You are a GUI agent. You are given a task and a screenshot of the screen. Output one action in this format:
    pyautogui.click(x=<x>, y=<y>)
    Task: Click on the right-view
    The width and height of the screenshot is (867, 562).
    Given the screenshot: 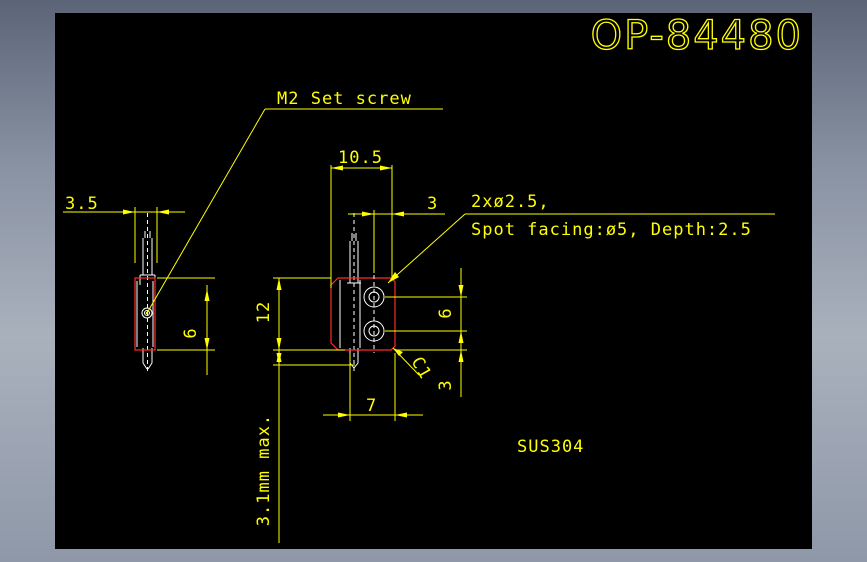 What is the action you would take?
    pyautogui.click(x=363, y=293)
    